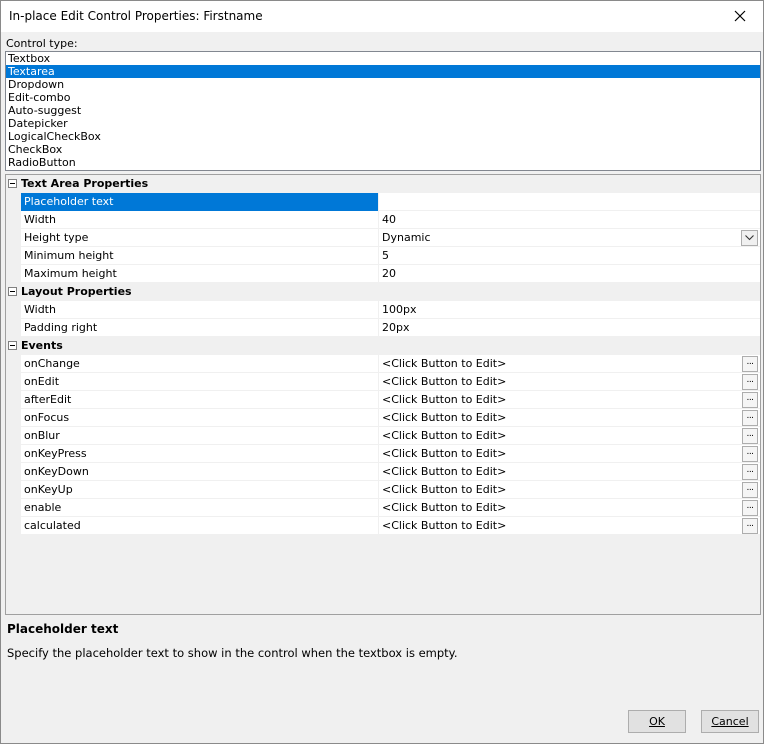 The height and width of the screenshot is (744, 764). I want to click on category-text-area-properties: Text Area Properties, so click(383, 184).